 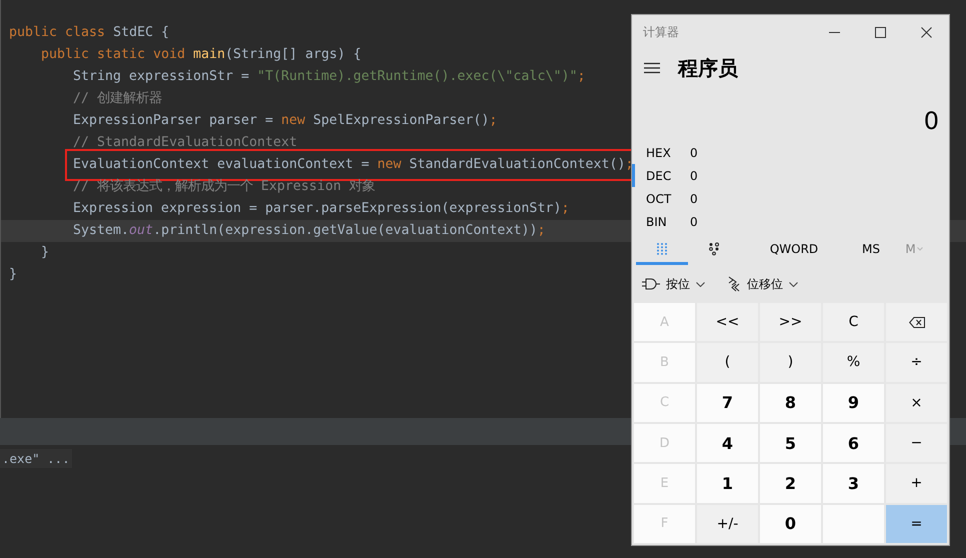 What do you see at coordinates (762, 284) in the screenshot?
I see `dropdown-button: 位移位` at bounding box center [762, 284].